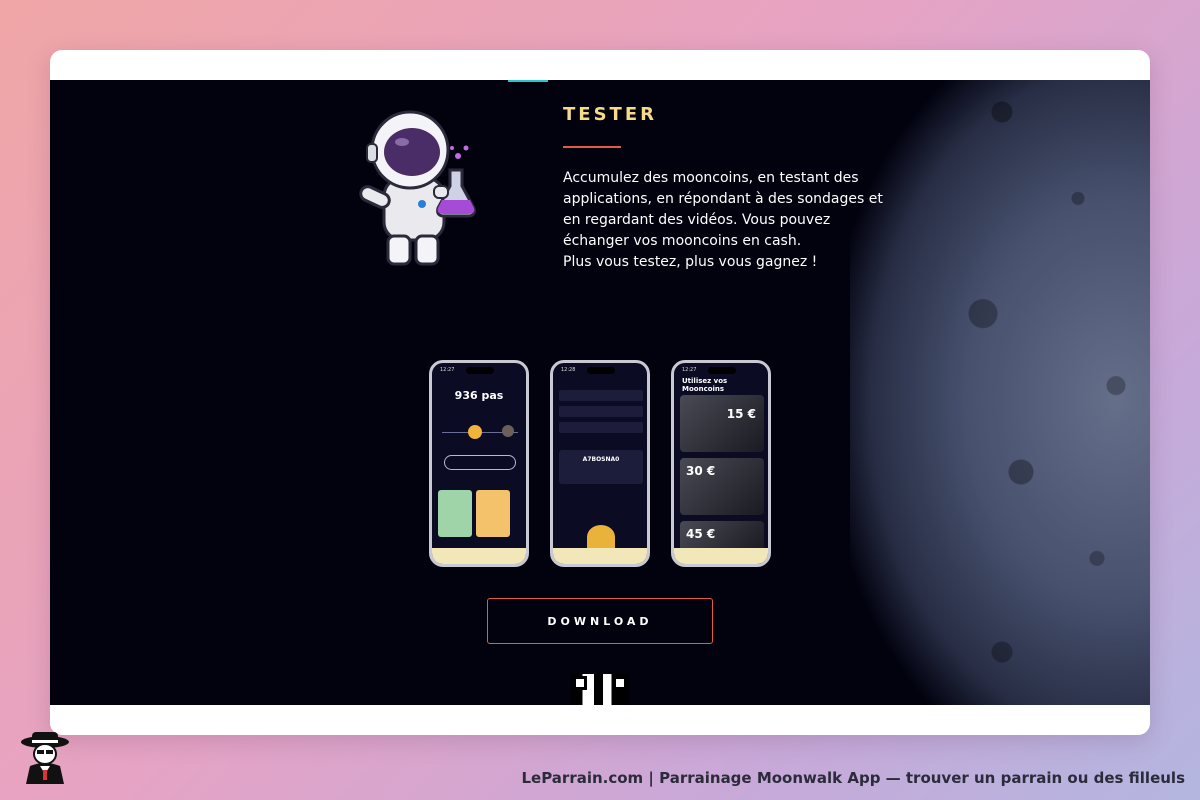 This screenshot has height=800, width=1200. What do you see at coordinates (601, 459) in the screenshot?
I see `referral-code: A7BOSNA0` at bounding box center [601, 459].